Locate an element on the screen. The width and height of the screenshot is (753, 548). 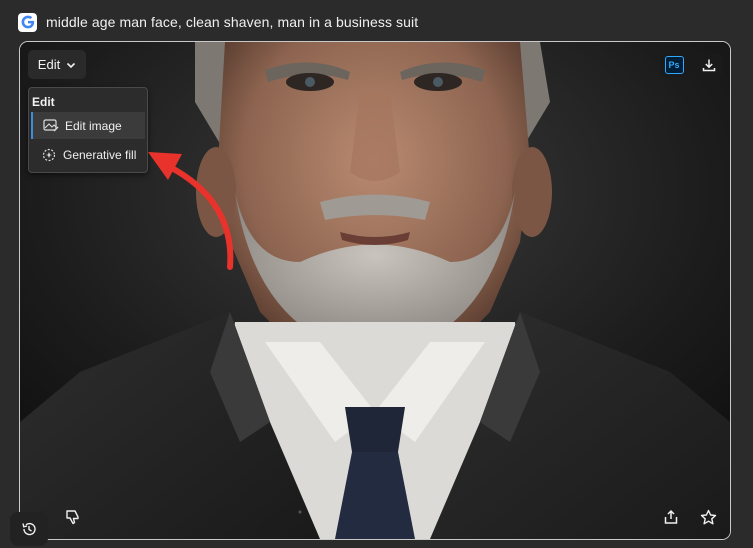
annotation-arrow is located at coordinates (191, 211).